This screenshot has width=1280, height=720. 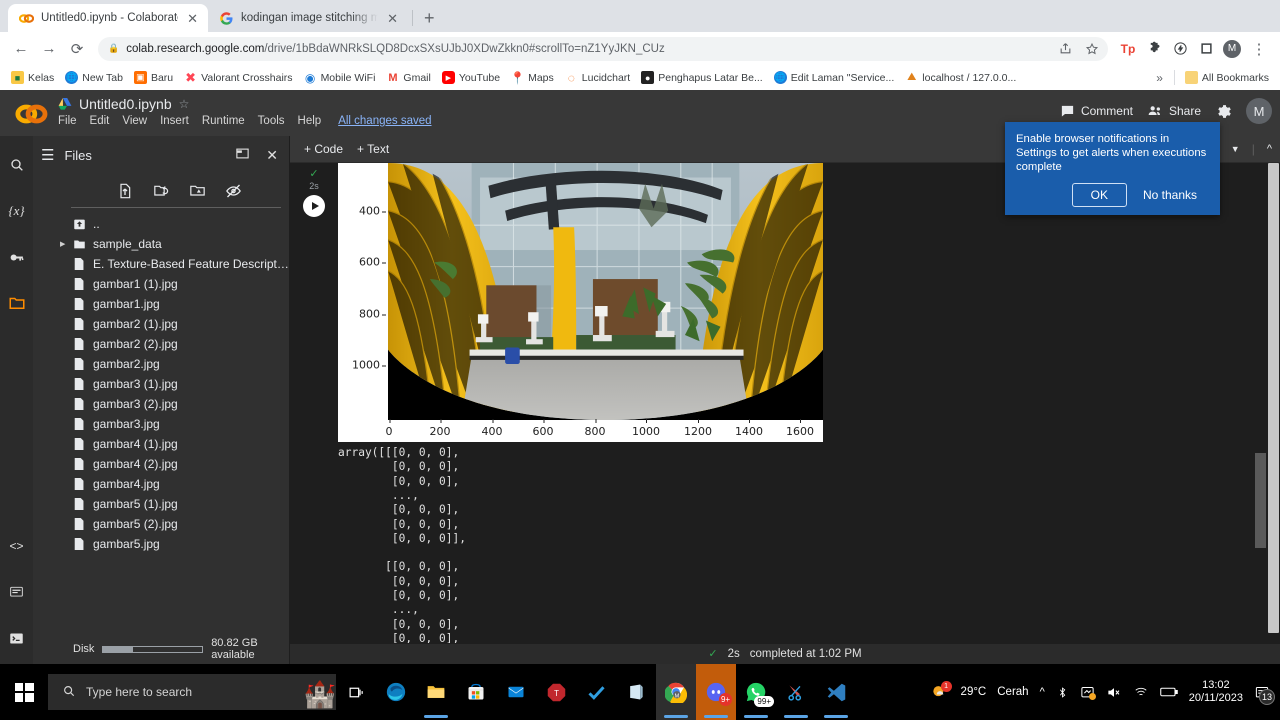 I want to click on save-status: All changes saved, so click(x=384, y=121).